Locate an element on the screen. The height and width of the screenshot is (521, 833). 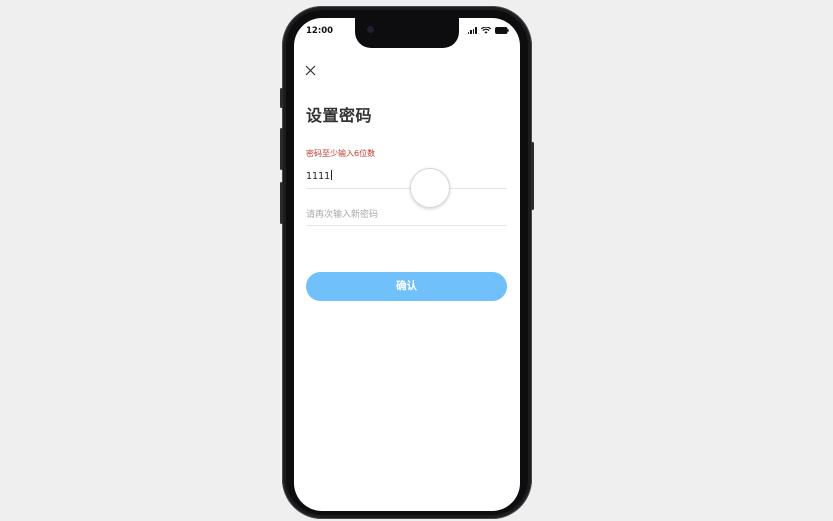
silent-switch is located at coordinates (281, 98).